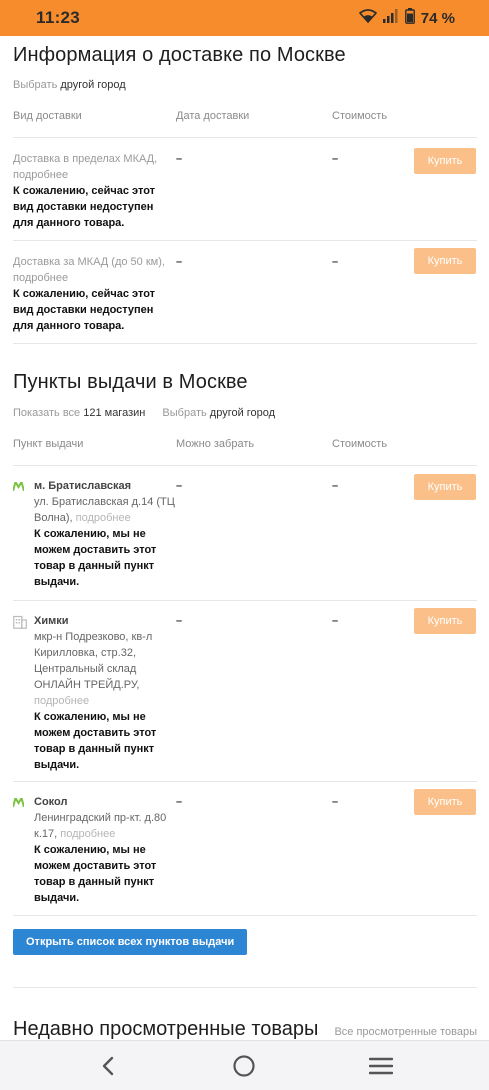 The height and width of the screenshot is (1090, 489). What do you see at coordinates (245, 451) in the screenshot?
I see `pickup-table-header: Пункт выдачи Можно забрать Стоимость` at bounding box center [245, 451].